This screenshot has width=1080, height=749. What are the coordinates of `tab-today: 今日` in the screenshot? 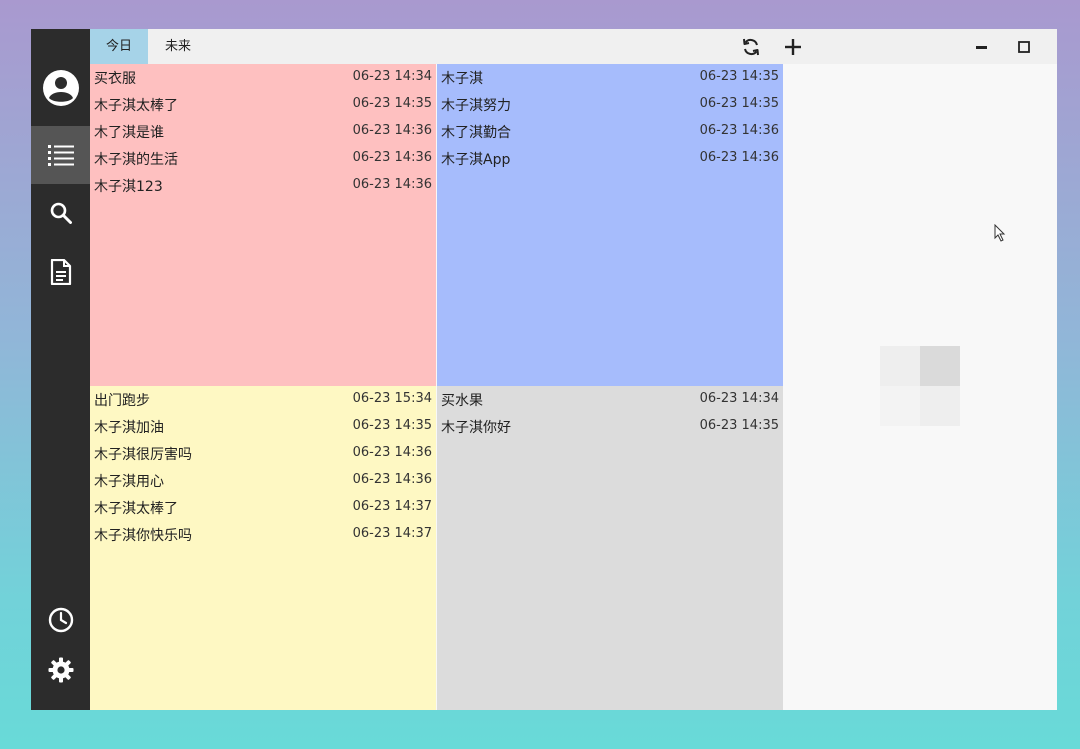 It's located at (119, 46).